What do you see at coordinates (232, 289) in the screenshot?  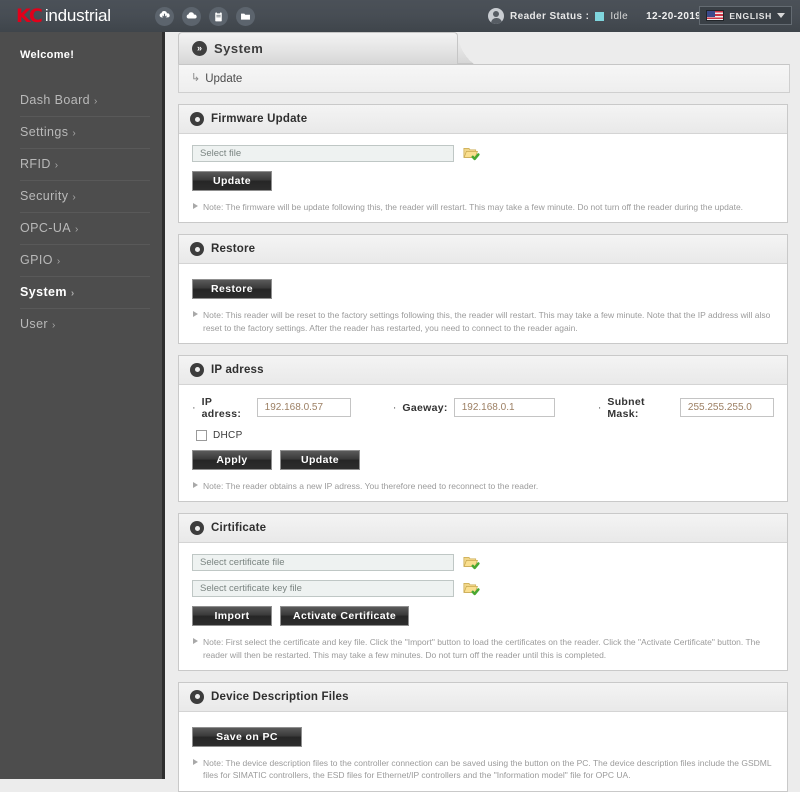 I see `restore-button: Restore` at bounding box center [232, 289].